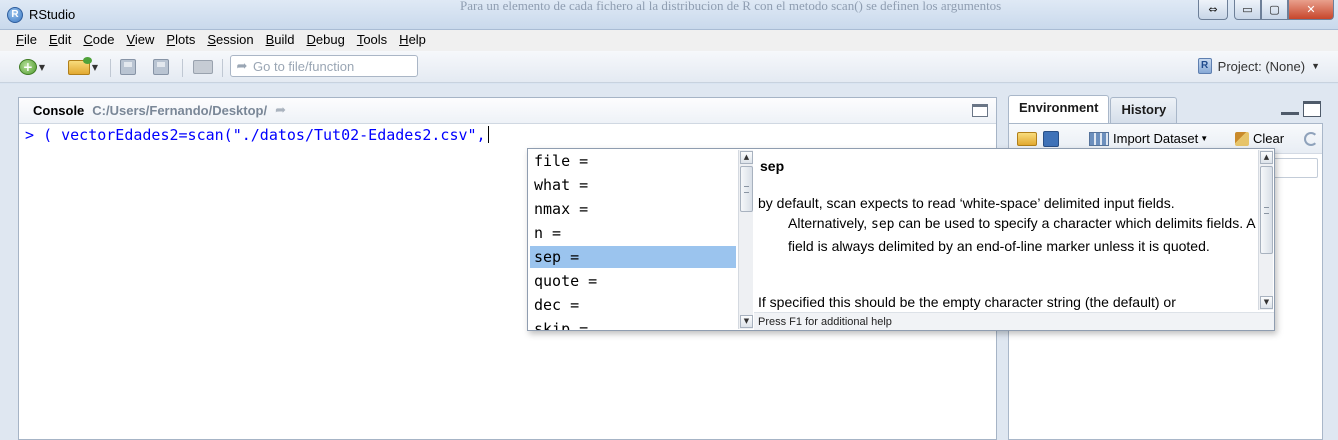 The width and height of the screenshot is (1338, 440). What do you see at coordinates (180, 110) in the screenshot?
I see `working-directory-path: C:/Users/Fernando/Desktop/` at bounding box center [180, 110].